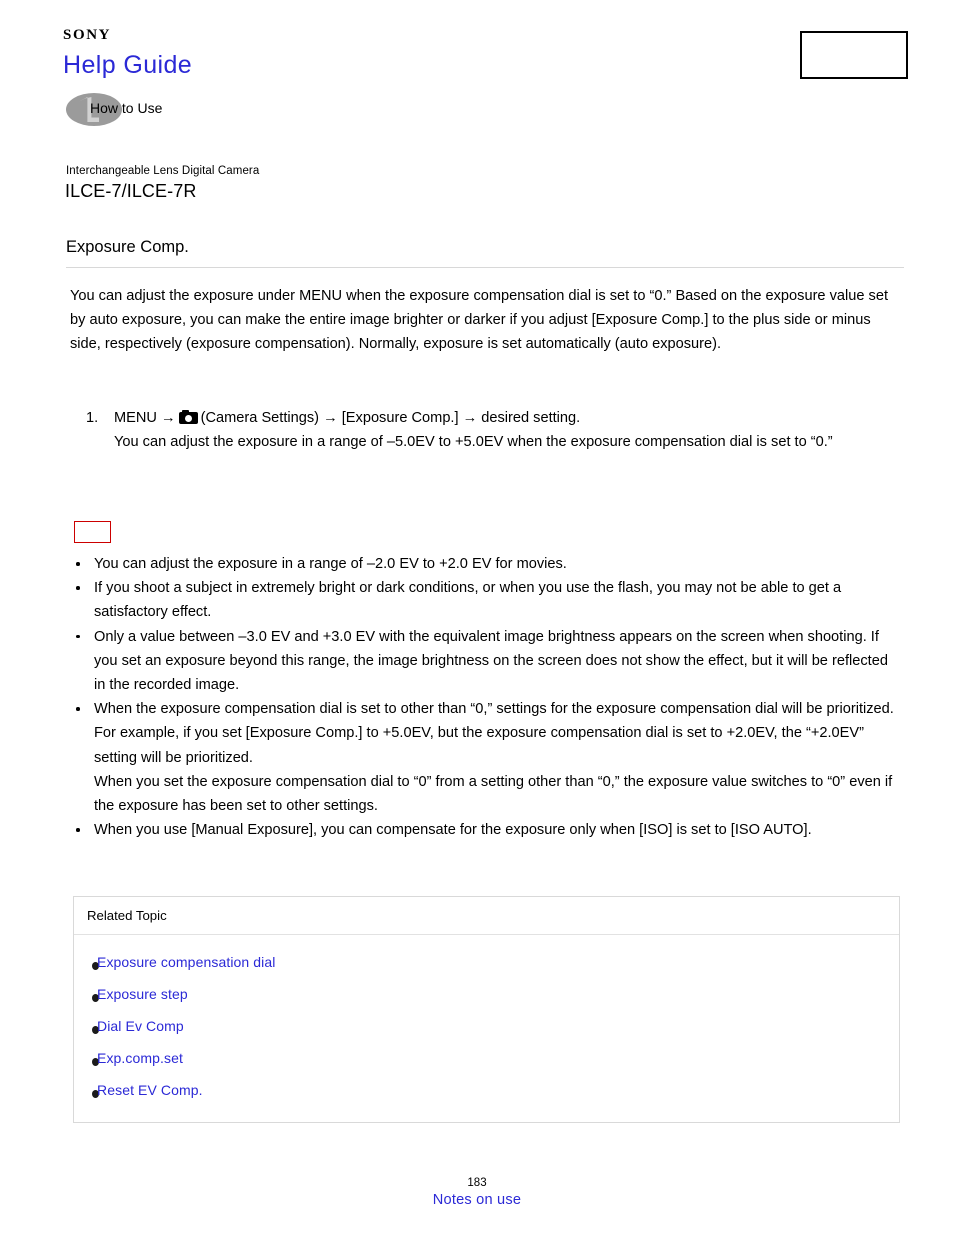 This screenshot has width=954, height=1235. Describe the element at coordinates (486, 1058) in the screenshot. I see `list-item: Exp.comp.set` at that location.